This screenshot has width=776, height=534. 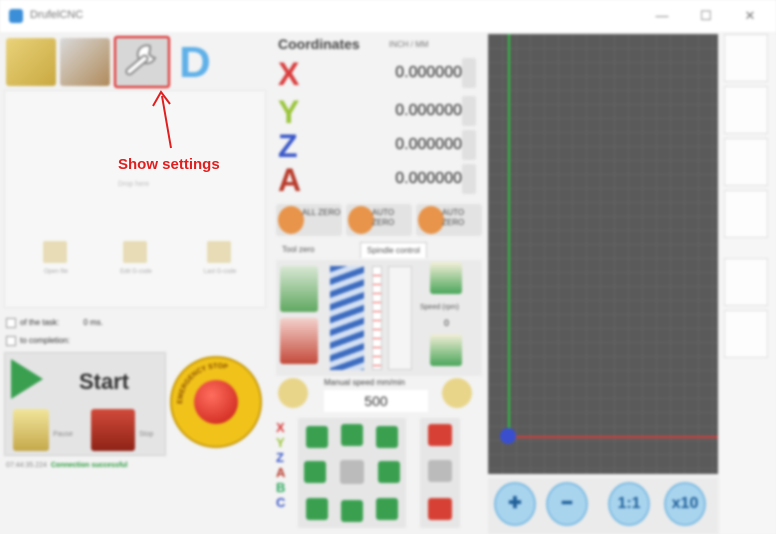 I want to click on auto-zero-button: AUTO ZERO, so click(x=379, y=220).